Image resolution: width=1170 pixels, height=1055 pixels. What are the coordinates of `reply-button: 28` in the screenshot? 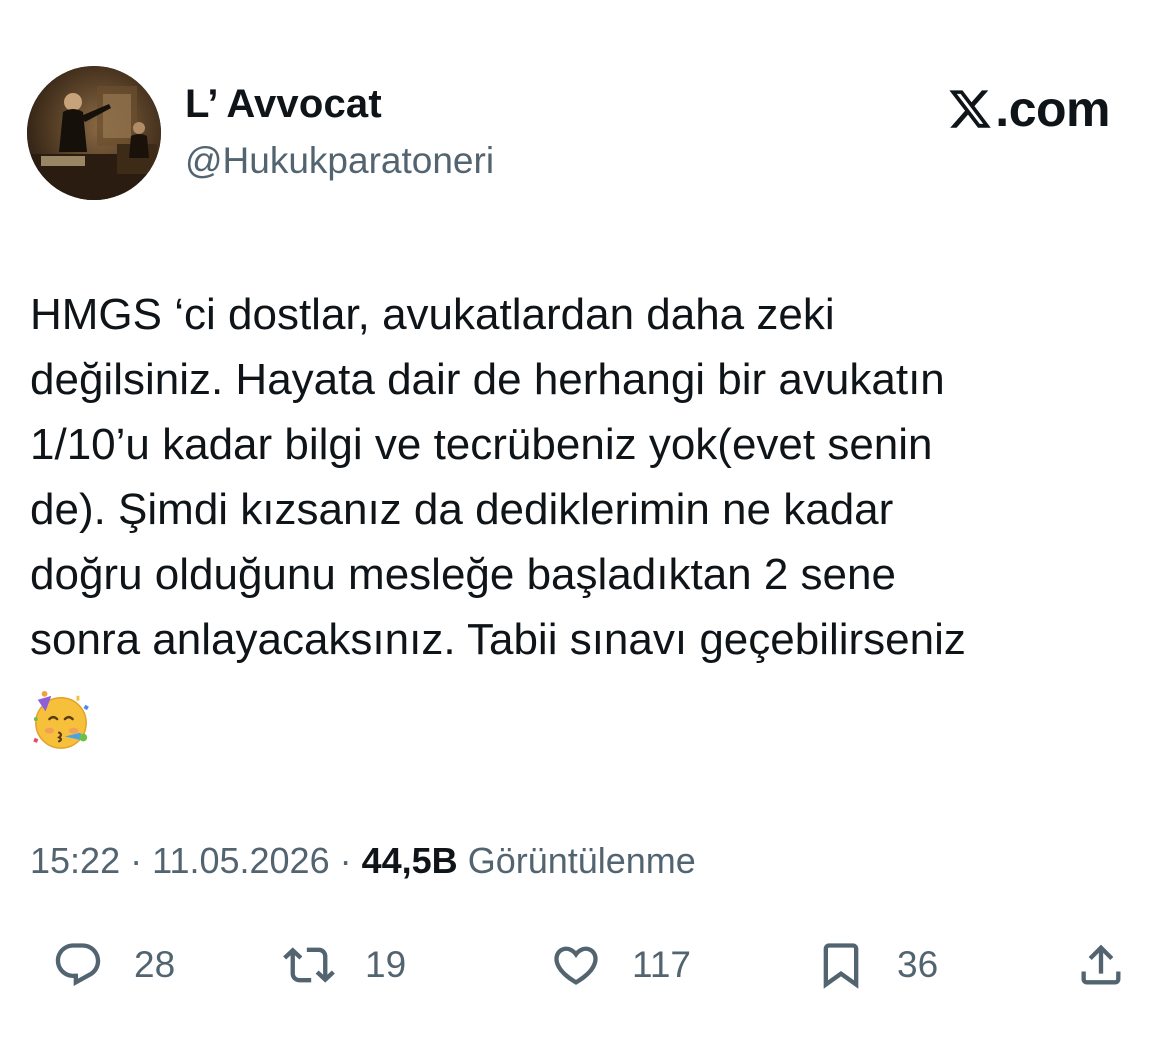 It's located at (113, 965).